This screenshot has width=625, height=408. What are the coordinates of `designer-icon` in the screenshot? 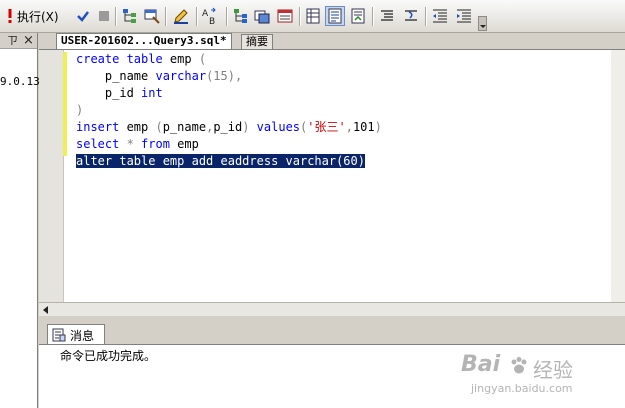 It's located at (152, 16).